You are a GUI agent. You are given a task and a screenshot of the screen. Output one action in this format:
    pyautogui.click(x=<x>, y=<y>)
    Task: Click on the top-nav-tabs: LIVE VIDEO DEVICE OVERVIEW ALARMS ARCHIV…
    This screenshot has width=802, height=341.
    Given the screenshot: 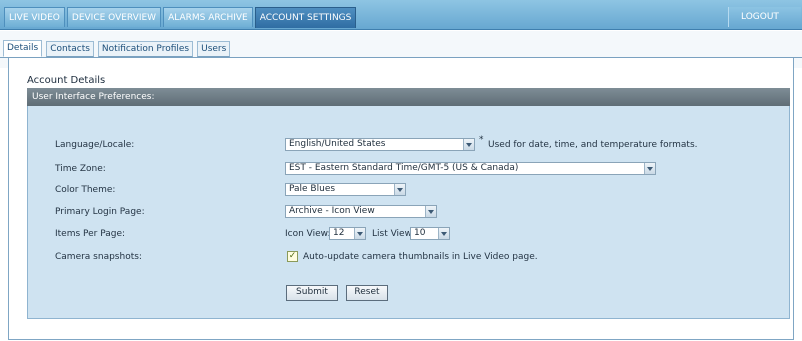 What is the action you would take?
    pyautogui.click(x=181, y=18)
    